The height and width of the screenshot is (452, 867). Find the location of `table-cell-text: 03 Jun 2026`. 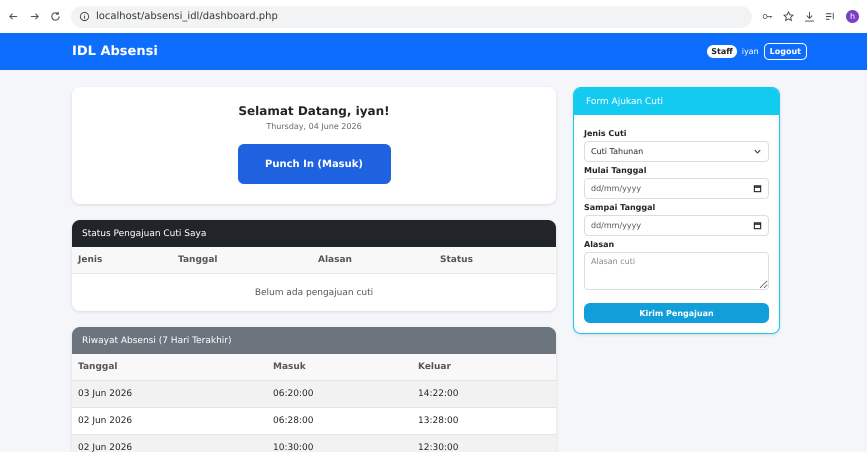

table-cell-text: 03 Jun 2026 is located at coordinates (106, 394).